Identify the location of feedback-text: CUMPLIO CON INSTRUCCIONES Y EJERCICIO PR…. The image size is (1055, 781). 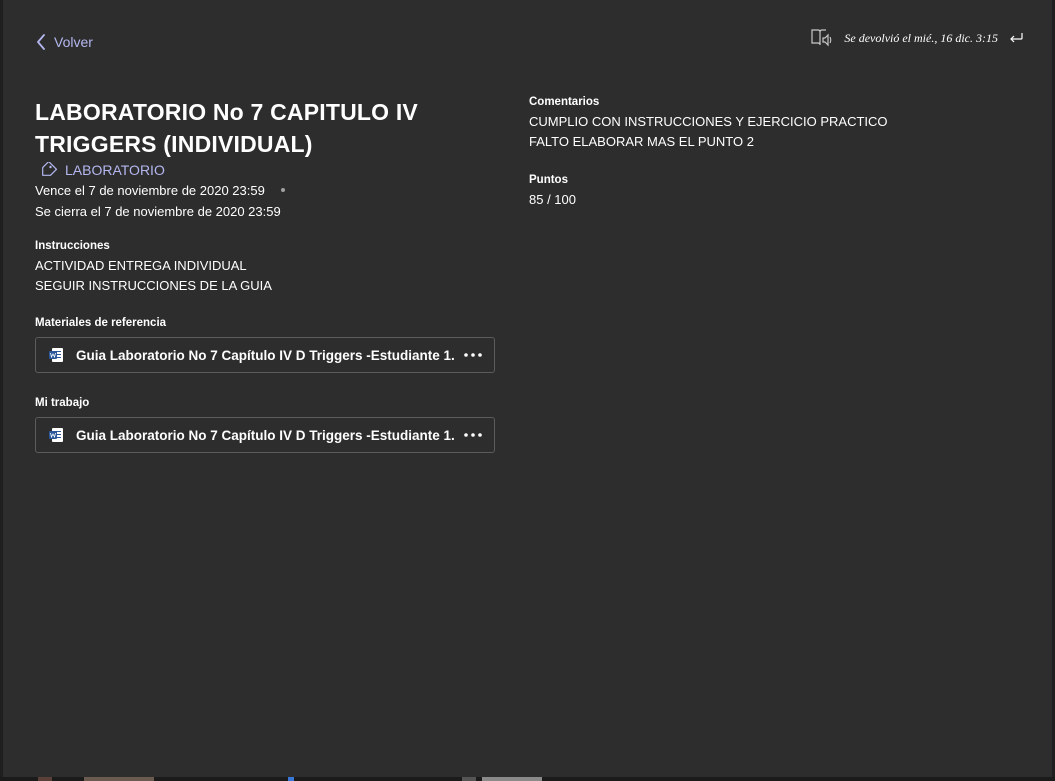
(739, 132).